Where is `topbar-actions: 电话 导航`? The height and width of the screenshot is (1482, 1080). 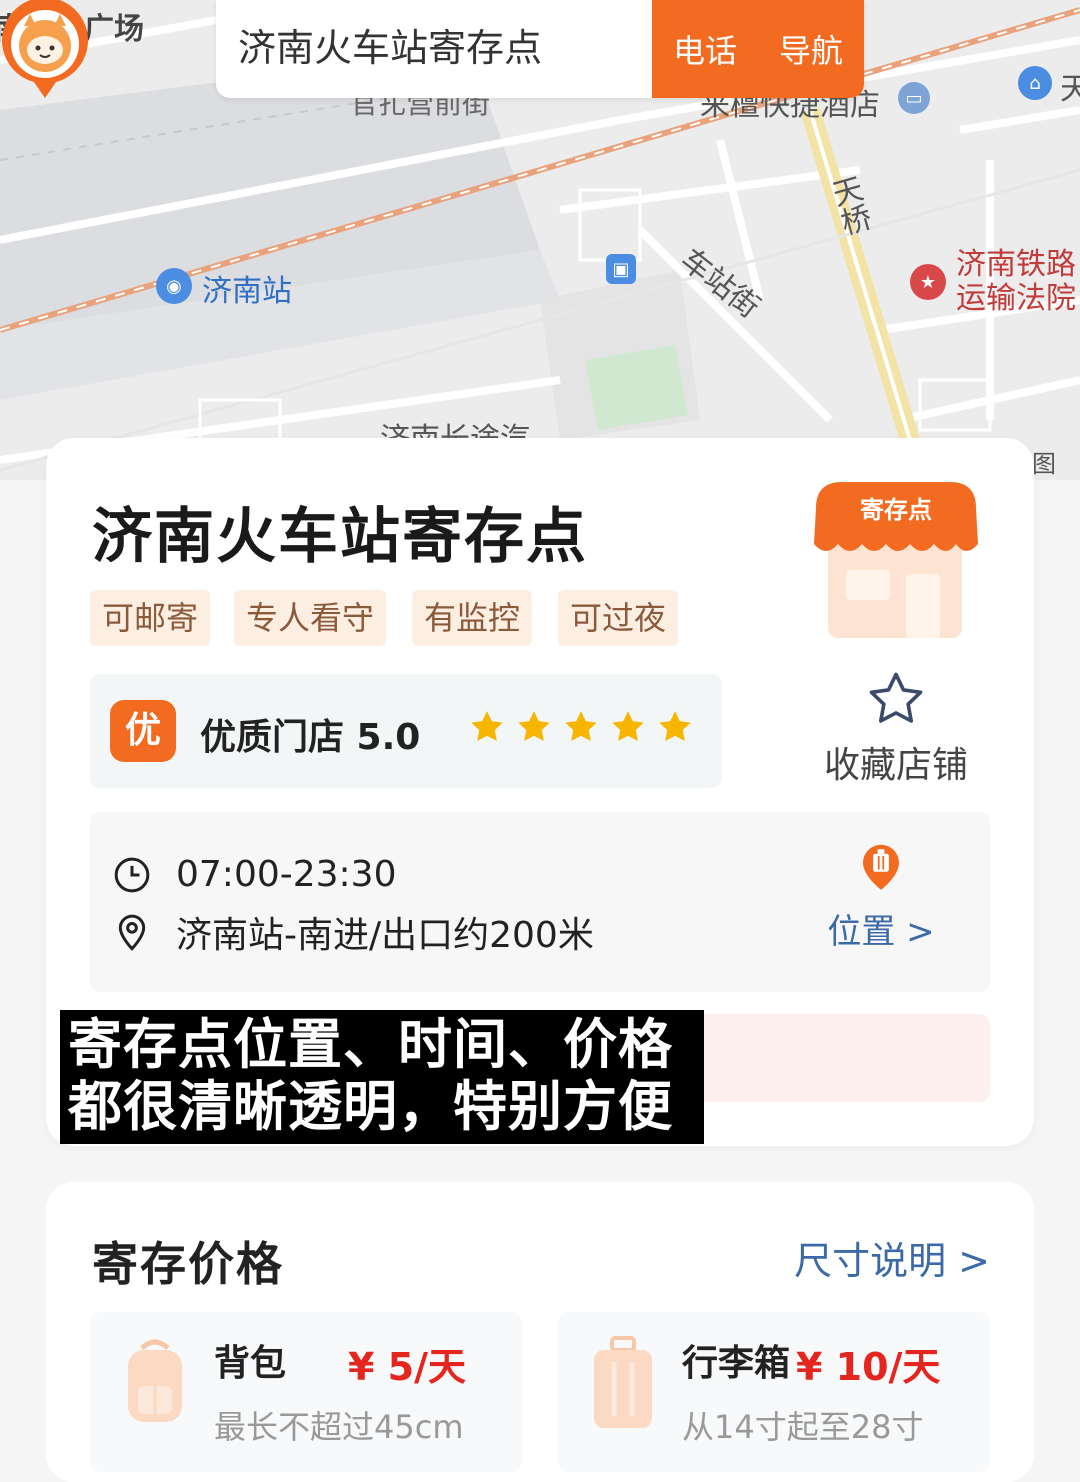
topbar-actions: 电话 导航 is located at coordinates (542, 49).